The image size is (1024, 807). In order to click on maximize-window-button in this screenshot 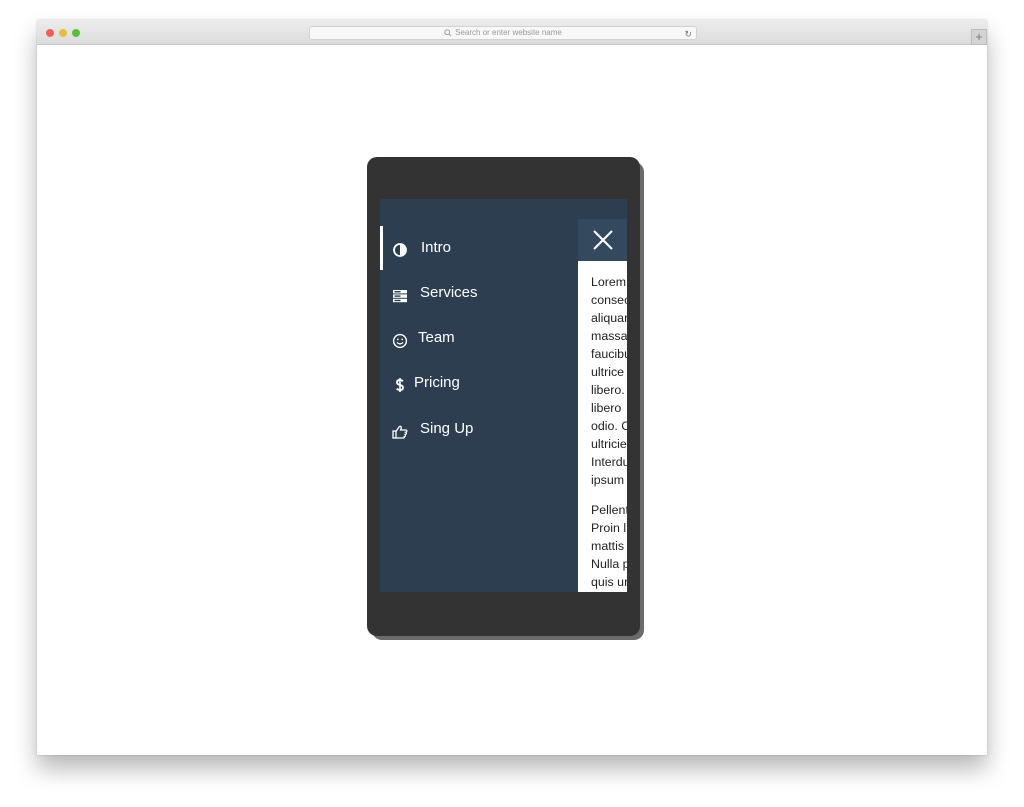, I will do `click(76, 33)`.